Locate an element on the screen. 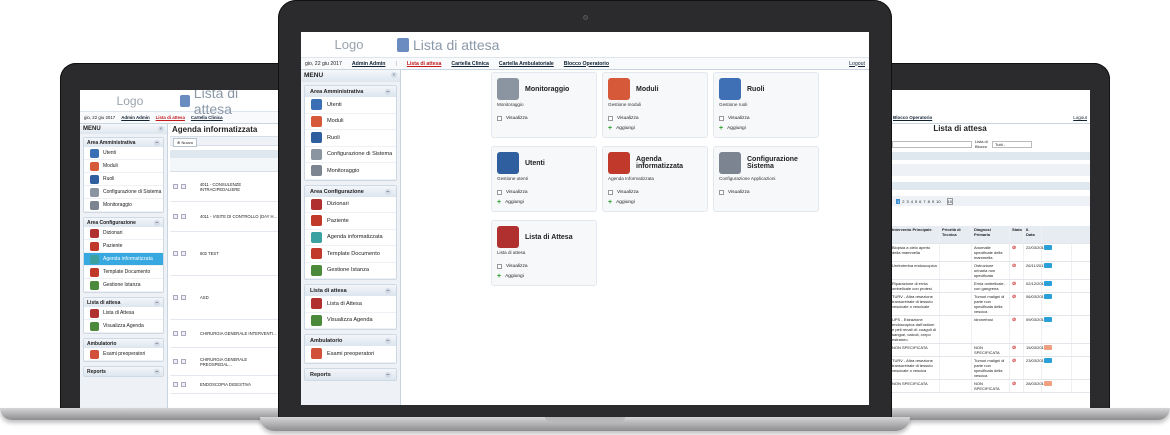  page-link: 6 is located at coordinates (920, 201).